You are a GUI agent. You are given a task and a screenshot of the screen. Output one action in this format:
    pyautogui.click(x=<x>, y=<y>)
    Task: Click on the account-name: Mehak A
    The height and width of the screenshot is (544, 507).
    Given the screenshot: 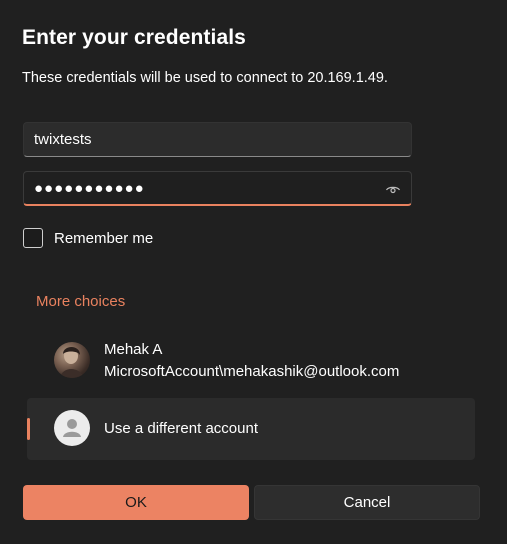 What is the action you would take?
    pyautogui.click(x=133, y=349)
    